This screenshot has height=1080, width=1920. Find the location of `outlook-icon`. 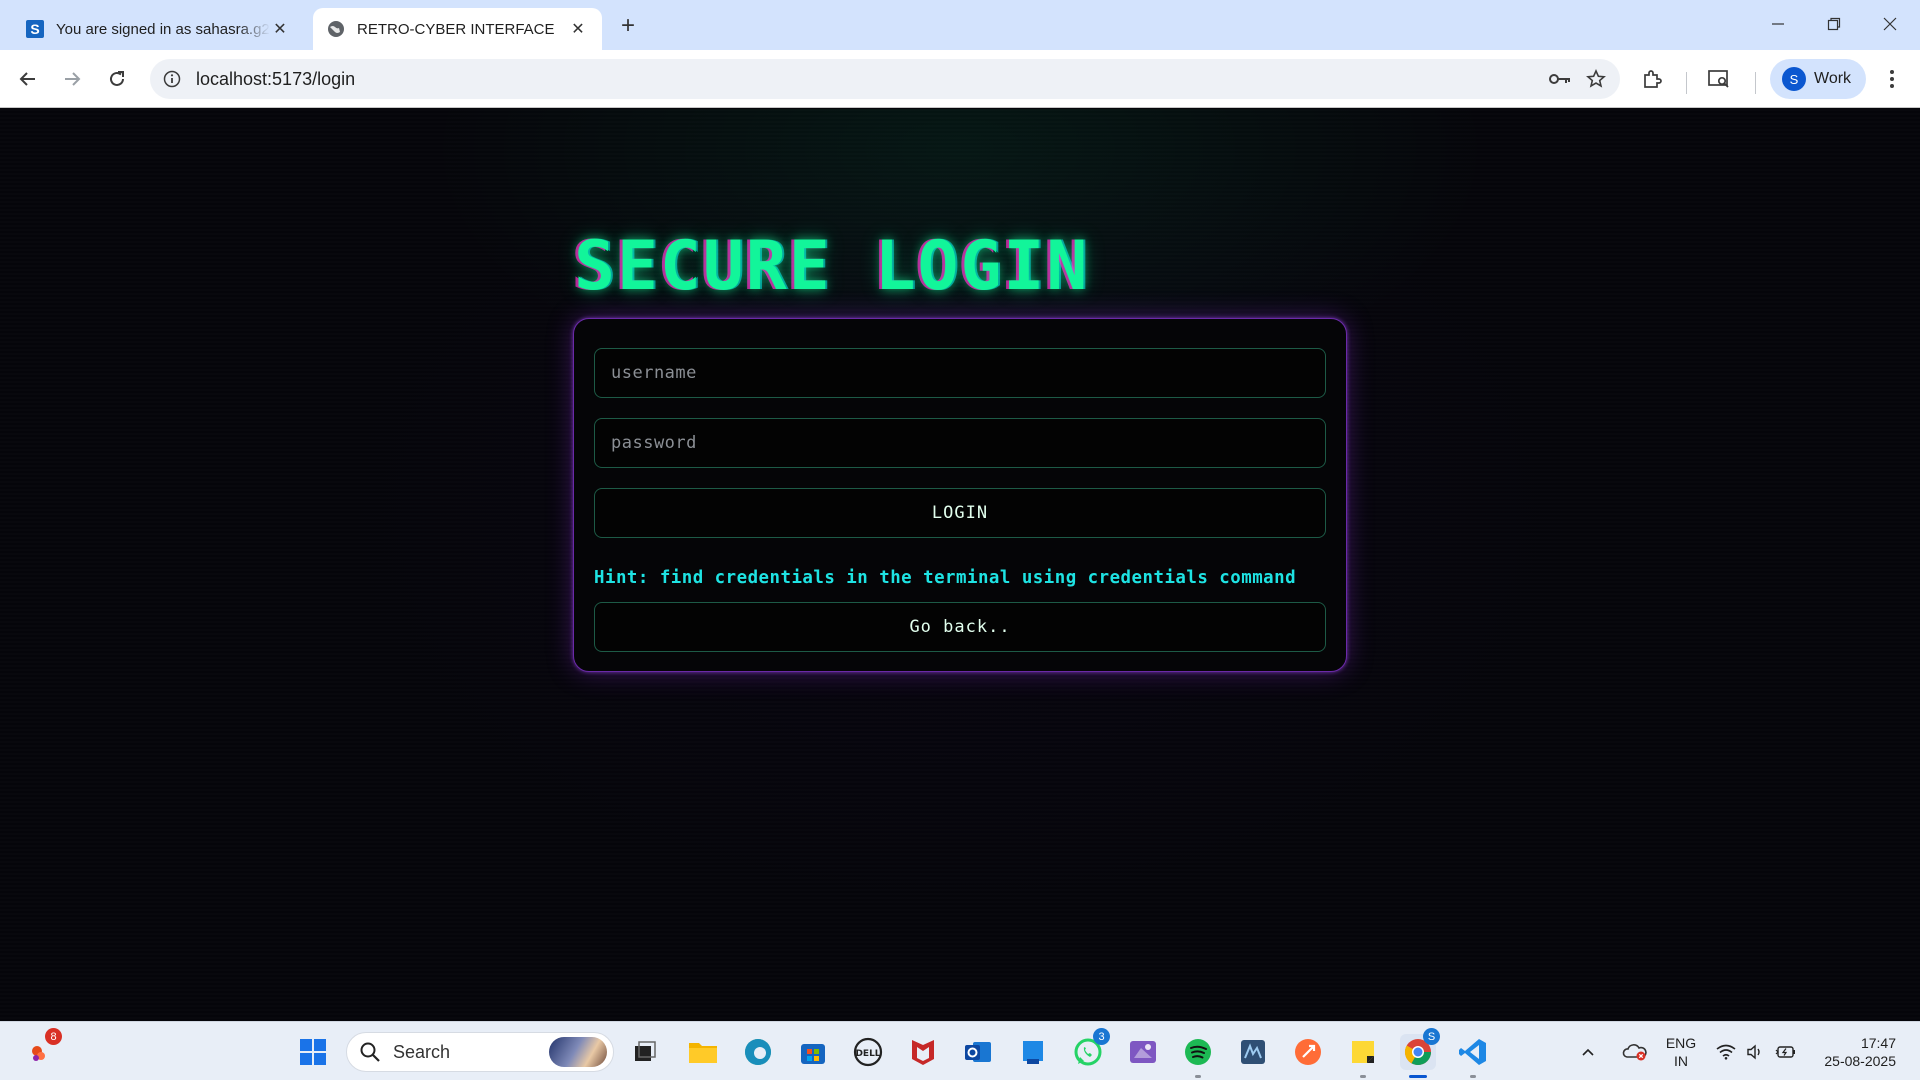

outlook-icon is located at coordinates (978, 1052).